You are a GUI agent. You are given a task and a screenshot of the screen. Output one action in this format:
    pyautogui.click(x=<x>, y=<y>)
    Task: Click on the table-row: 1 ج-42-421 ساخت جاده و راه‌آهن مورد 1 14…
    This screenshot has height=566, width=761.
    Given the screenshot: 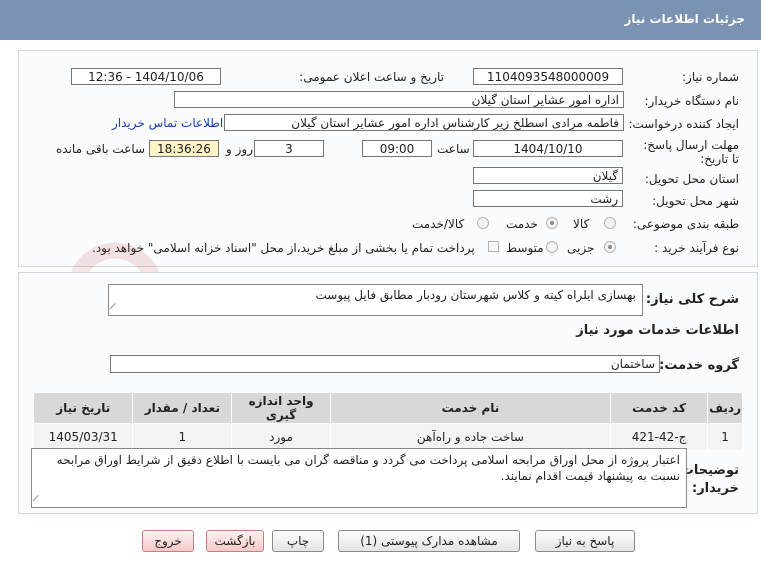 What is the action you would take?
    pyautogui.click(x=387, y=437)
    